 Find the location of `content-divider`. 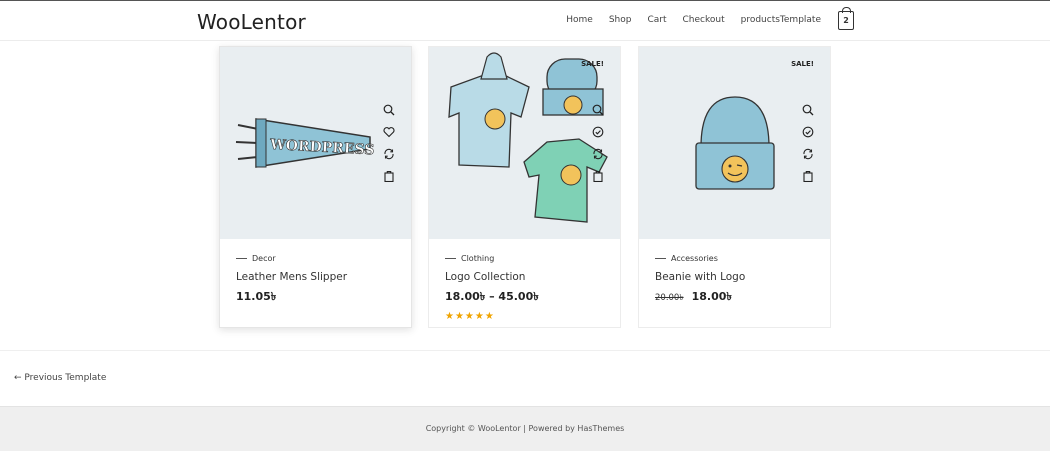

content-divider is located at coordinates (525, 350).